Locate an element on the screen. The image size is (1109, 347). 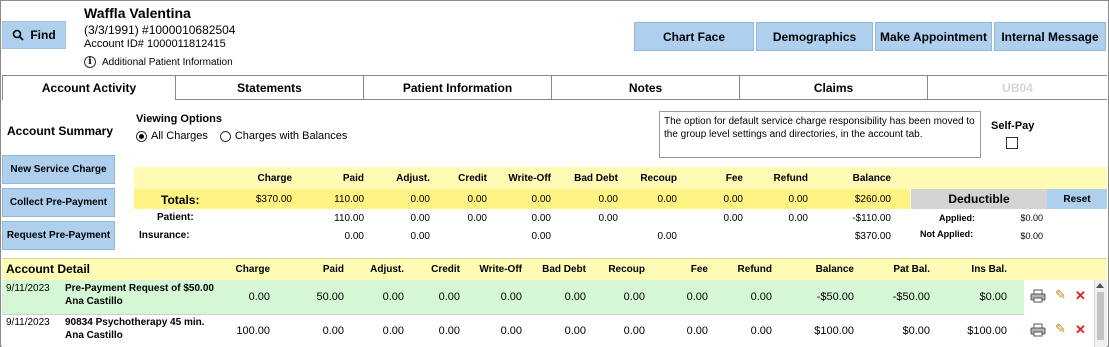
radio-all-charges is located at coordinates (141, 136).